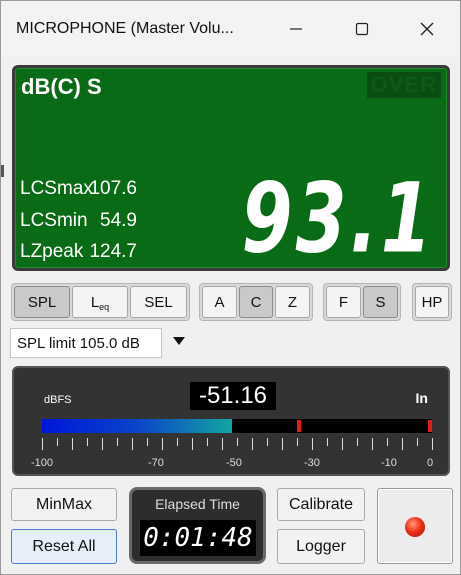 The width and height of the screenshot is (461, 575). I want to click on meter-scale, so click(237, 445).